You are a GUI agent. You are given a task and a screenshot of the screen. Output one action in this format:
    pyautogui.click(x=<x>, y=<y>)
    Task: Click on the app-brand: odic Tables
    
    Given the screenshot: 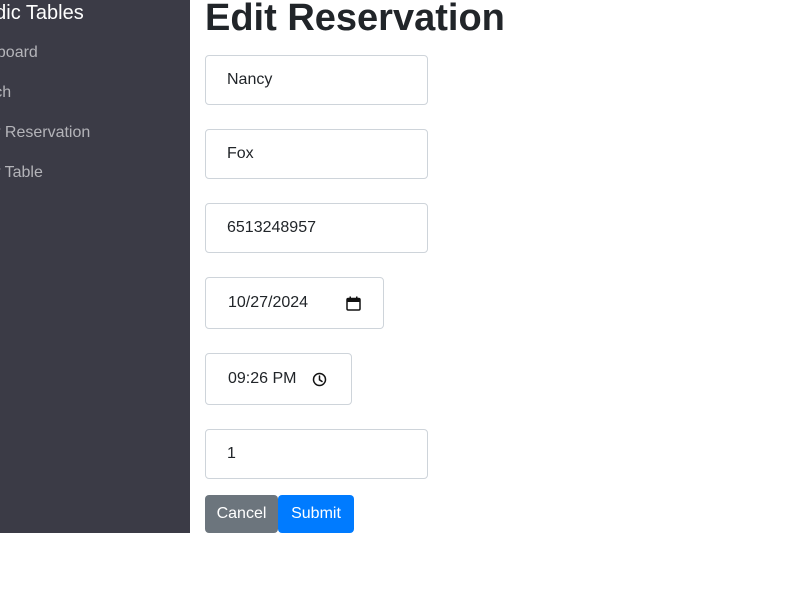 What is the action you would take?
    pyautogui.click(x=42, y=13)
    